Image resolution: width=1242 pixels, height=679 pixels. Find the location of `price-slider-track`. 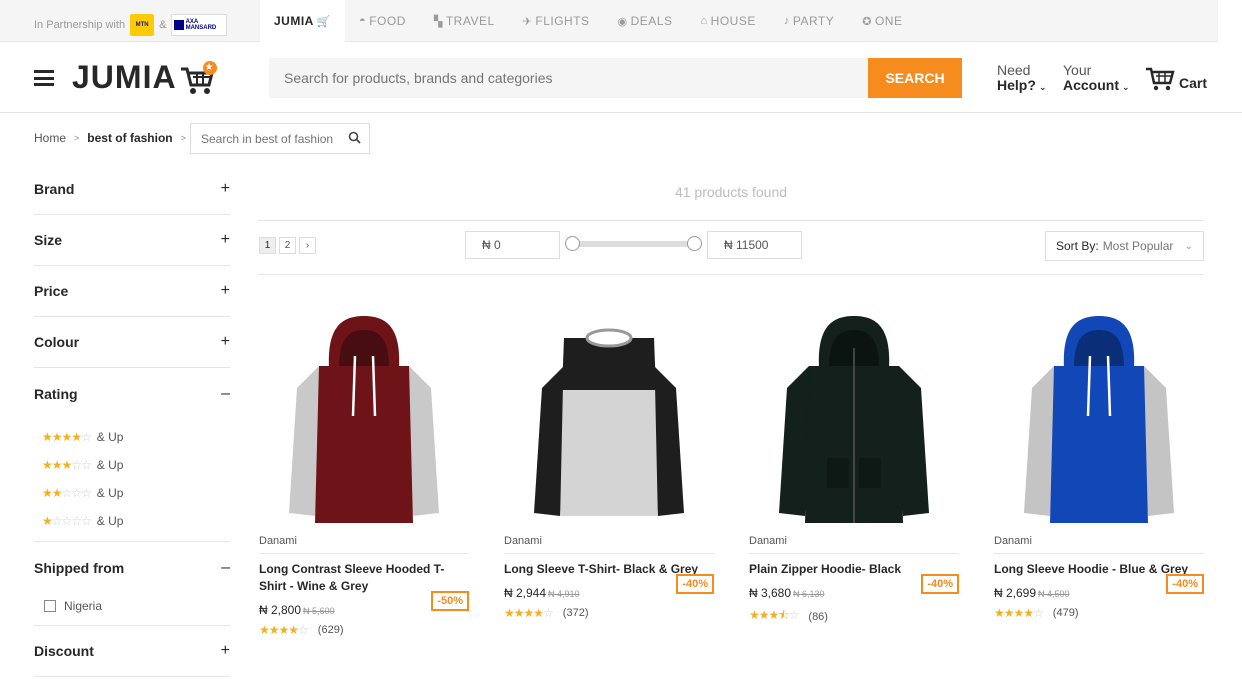

price-slider-track is located at coordinates (633, 244).